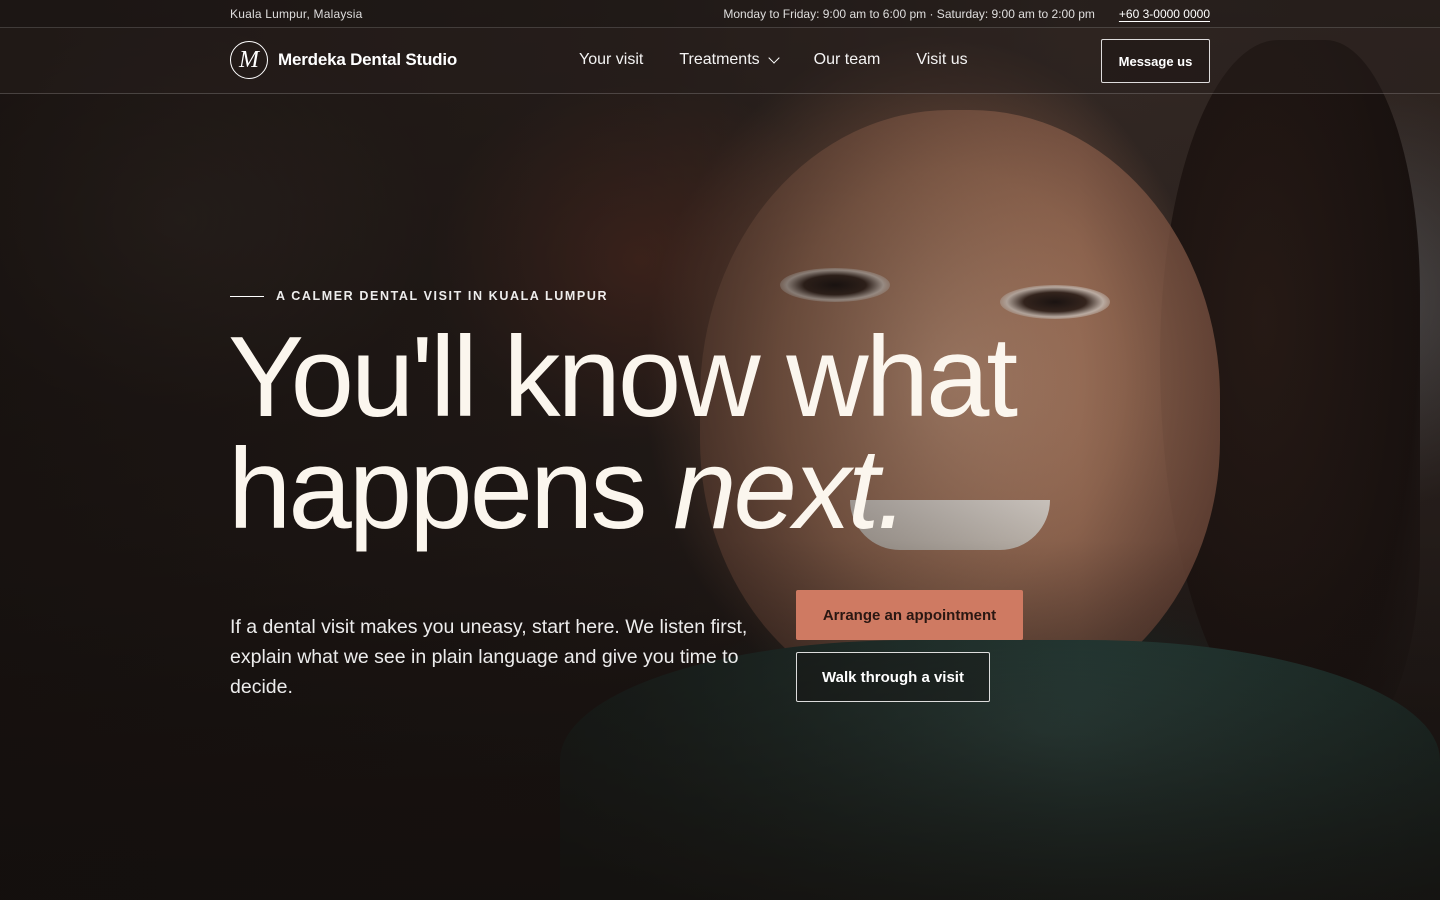  I want to click on chevron-down-icon, so click(773, 58).